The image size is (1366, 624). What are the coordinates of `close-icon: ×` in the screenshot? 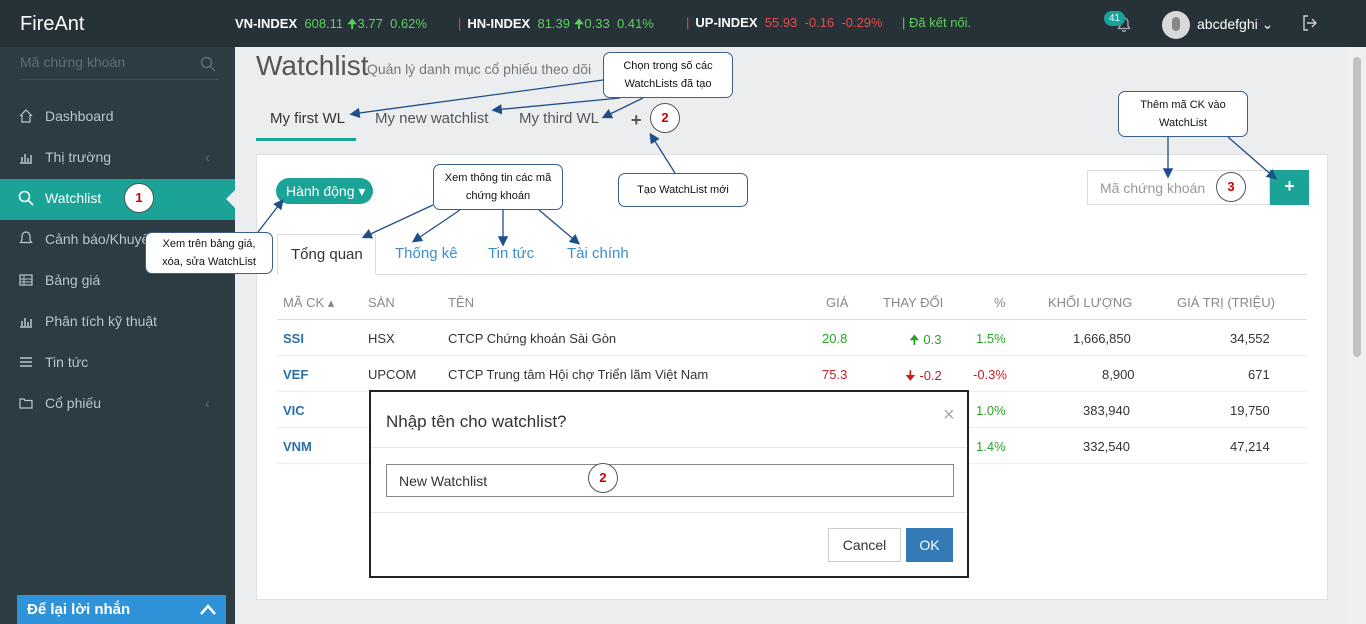 It's located at (949, 415).